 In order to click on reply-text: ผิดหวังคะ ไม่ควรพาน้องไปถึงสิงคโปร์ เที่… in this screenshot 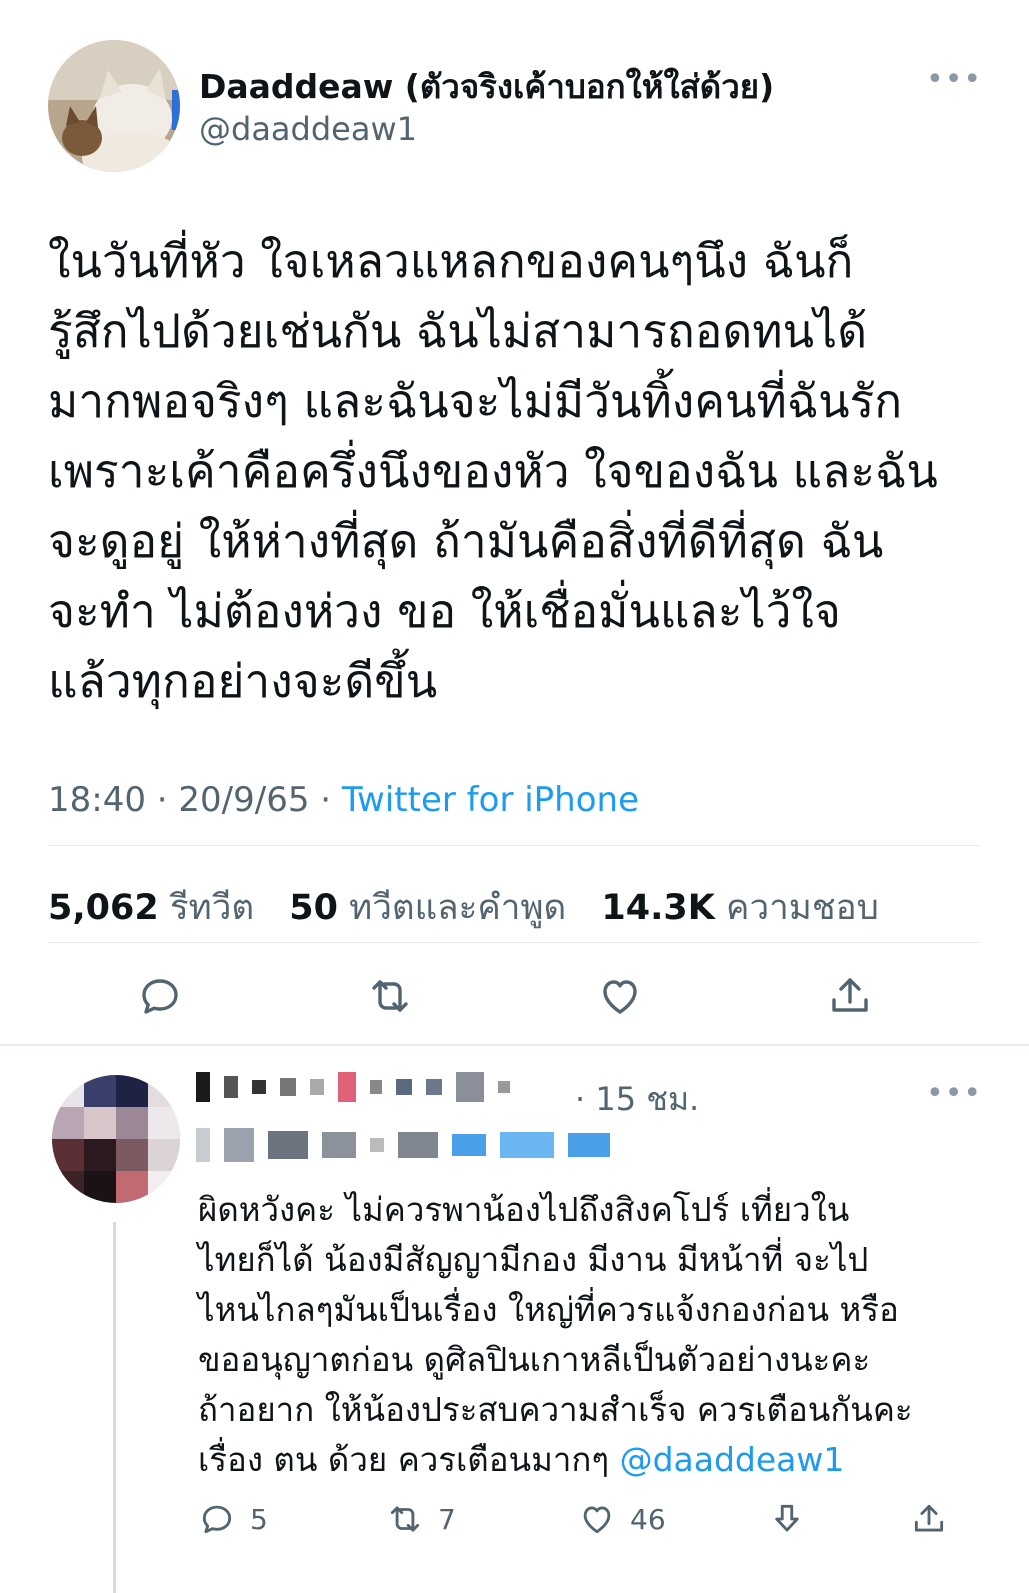, I will do `click(593, 1335)`.